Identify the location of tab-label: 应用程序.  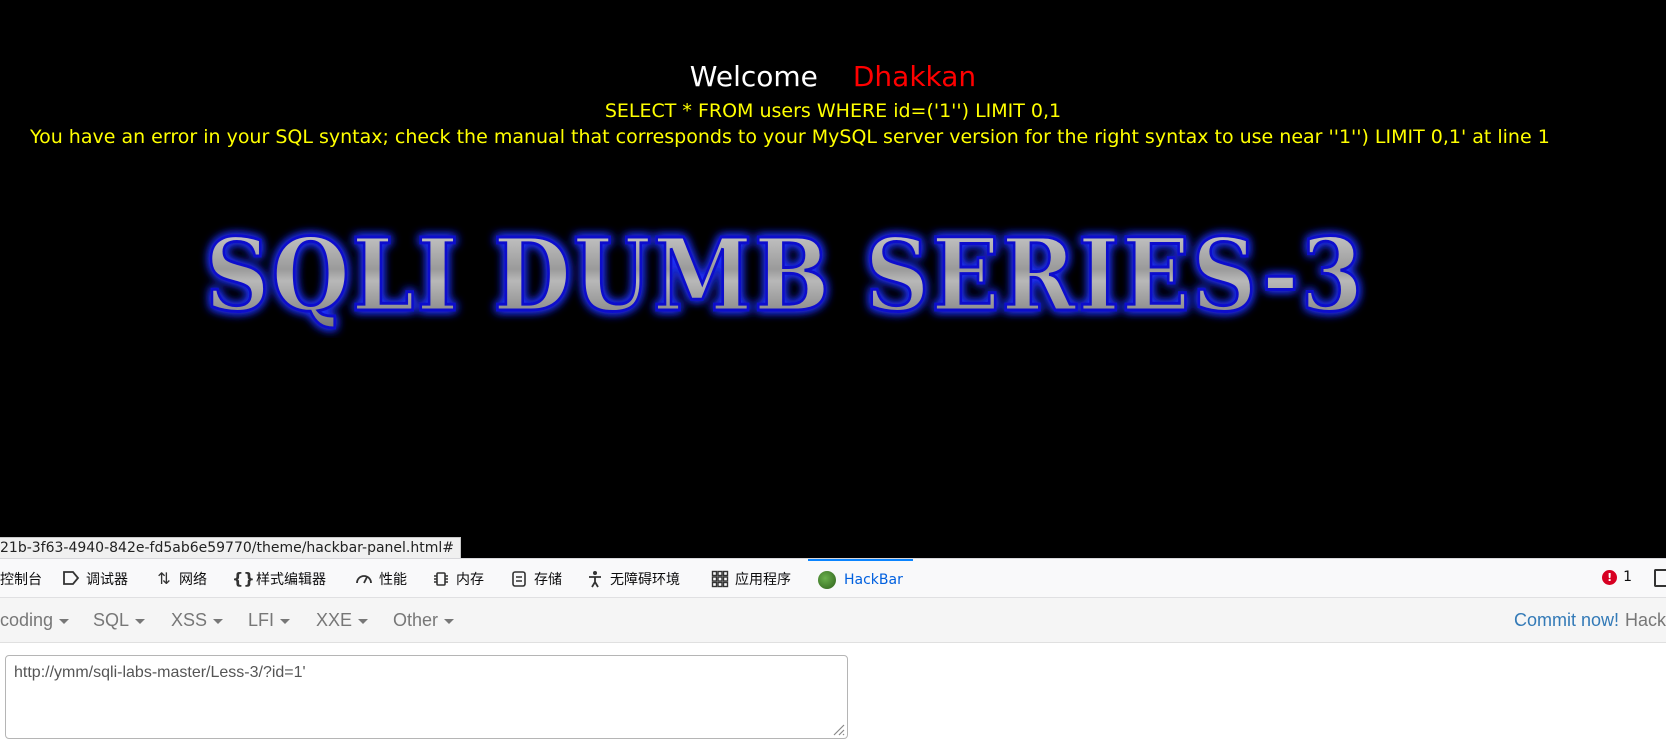
(763, 579).